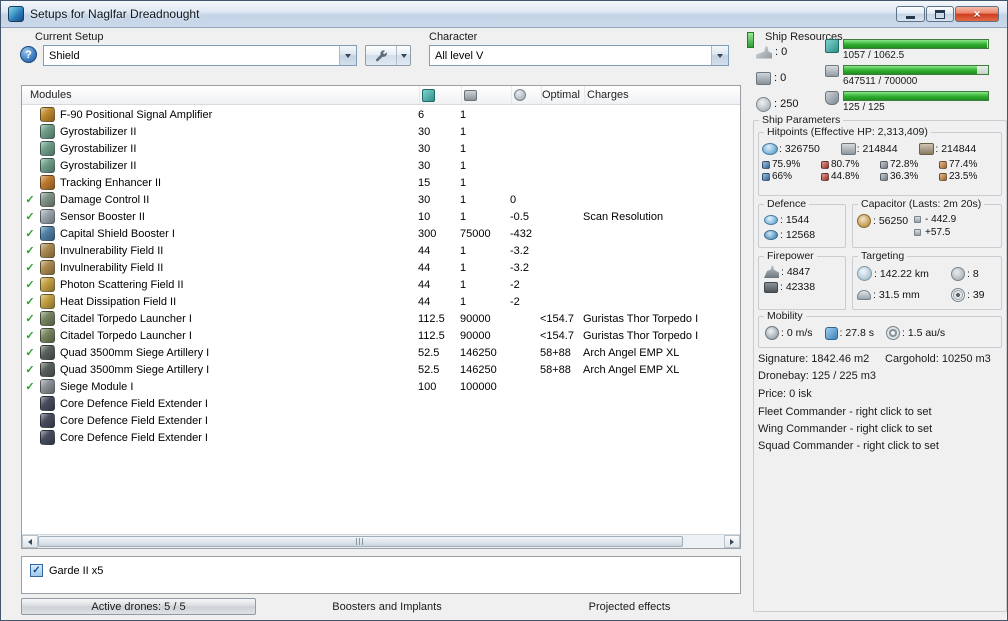 The image size is (1008, 621). Describe the element at coordinates (797, 287) in the screenshot. I see `dps-value: 42338` at that location.